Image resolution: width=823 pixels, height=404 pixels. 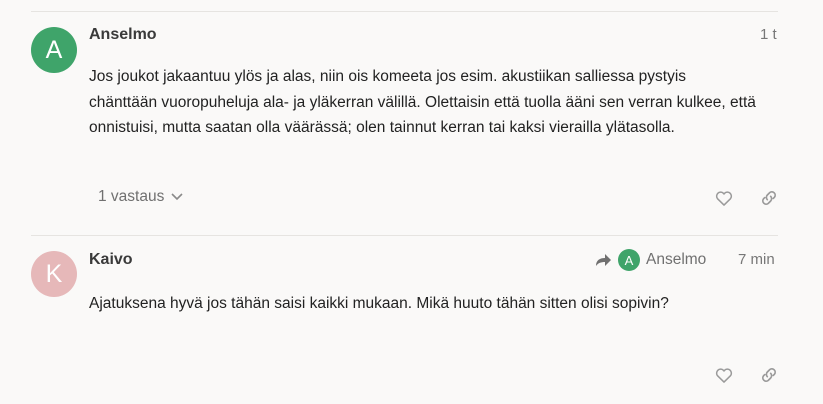 What do you see at coordinates (768, 34) in the screenshot?
I see `post-time: 1 t` at bounding box center [768, 34].